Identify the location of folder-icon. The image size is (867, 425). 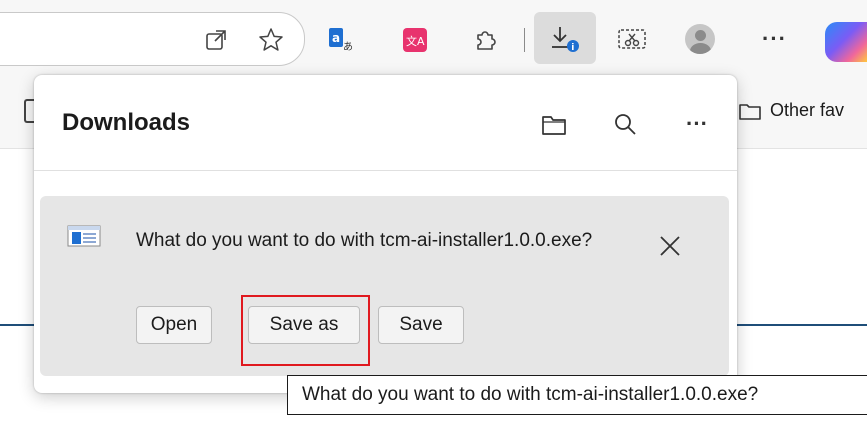
(750, 111).